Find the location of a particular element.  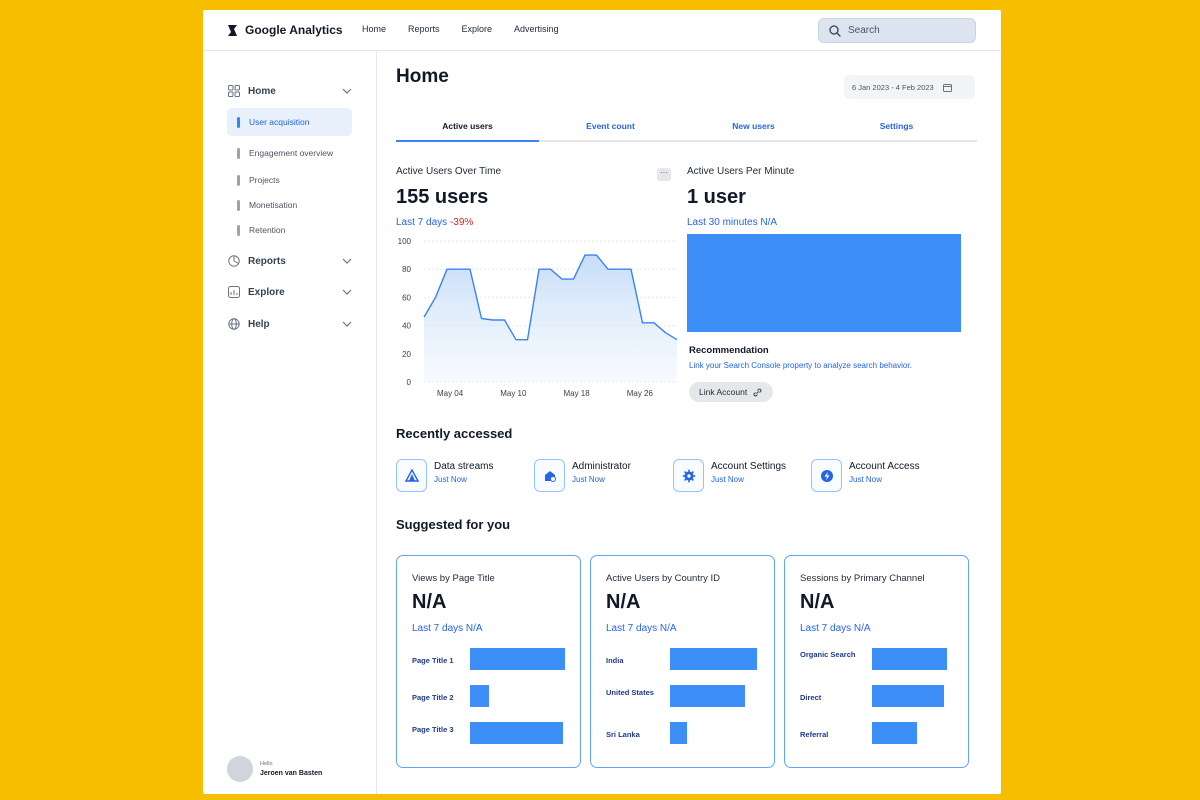

recent-item-account-settings: Account Settings Just Now is located at coordinates (729, 475).